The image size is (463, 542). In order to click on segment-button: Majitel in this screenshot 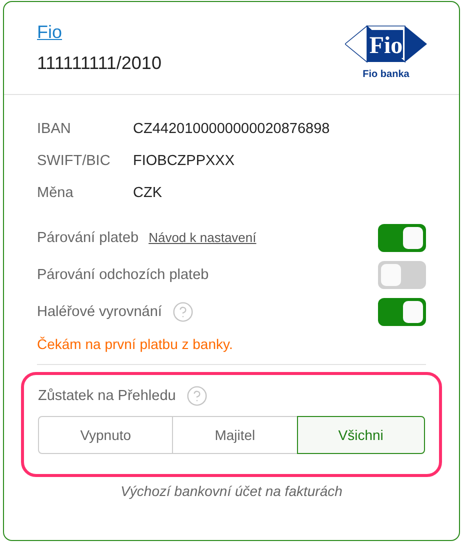, I will do `click(235, 435)`.